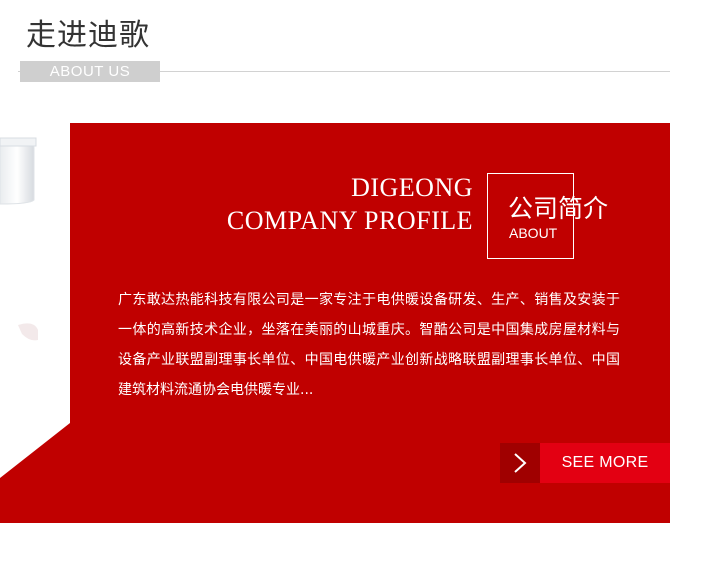  What do you see at coordinates (412, 187) in the screenshot?
I see `profile-heading-line1: DIGEONG` at bounding box center [412, 187].